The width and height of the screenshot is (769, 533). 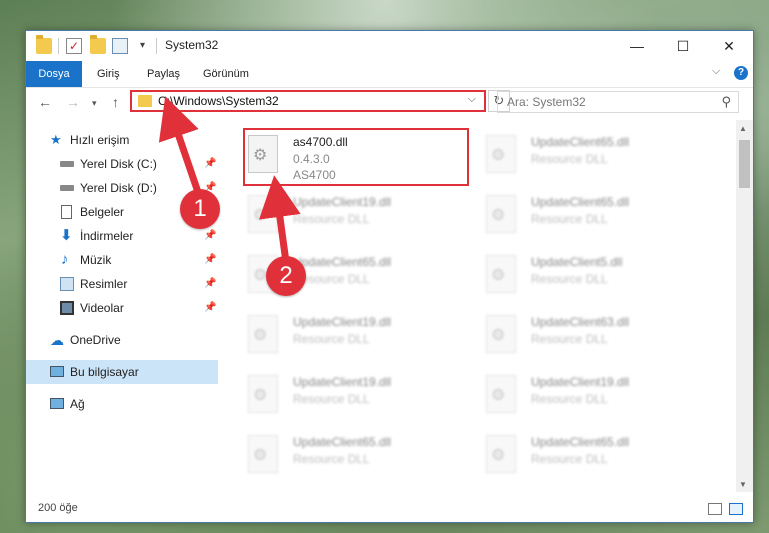 What do you see at coordinates (716, 71) in the screenshot?
I see `ribbon-expand-chevron-icon: ⌵` at bounding box center [716, 71].